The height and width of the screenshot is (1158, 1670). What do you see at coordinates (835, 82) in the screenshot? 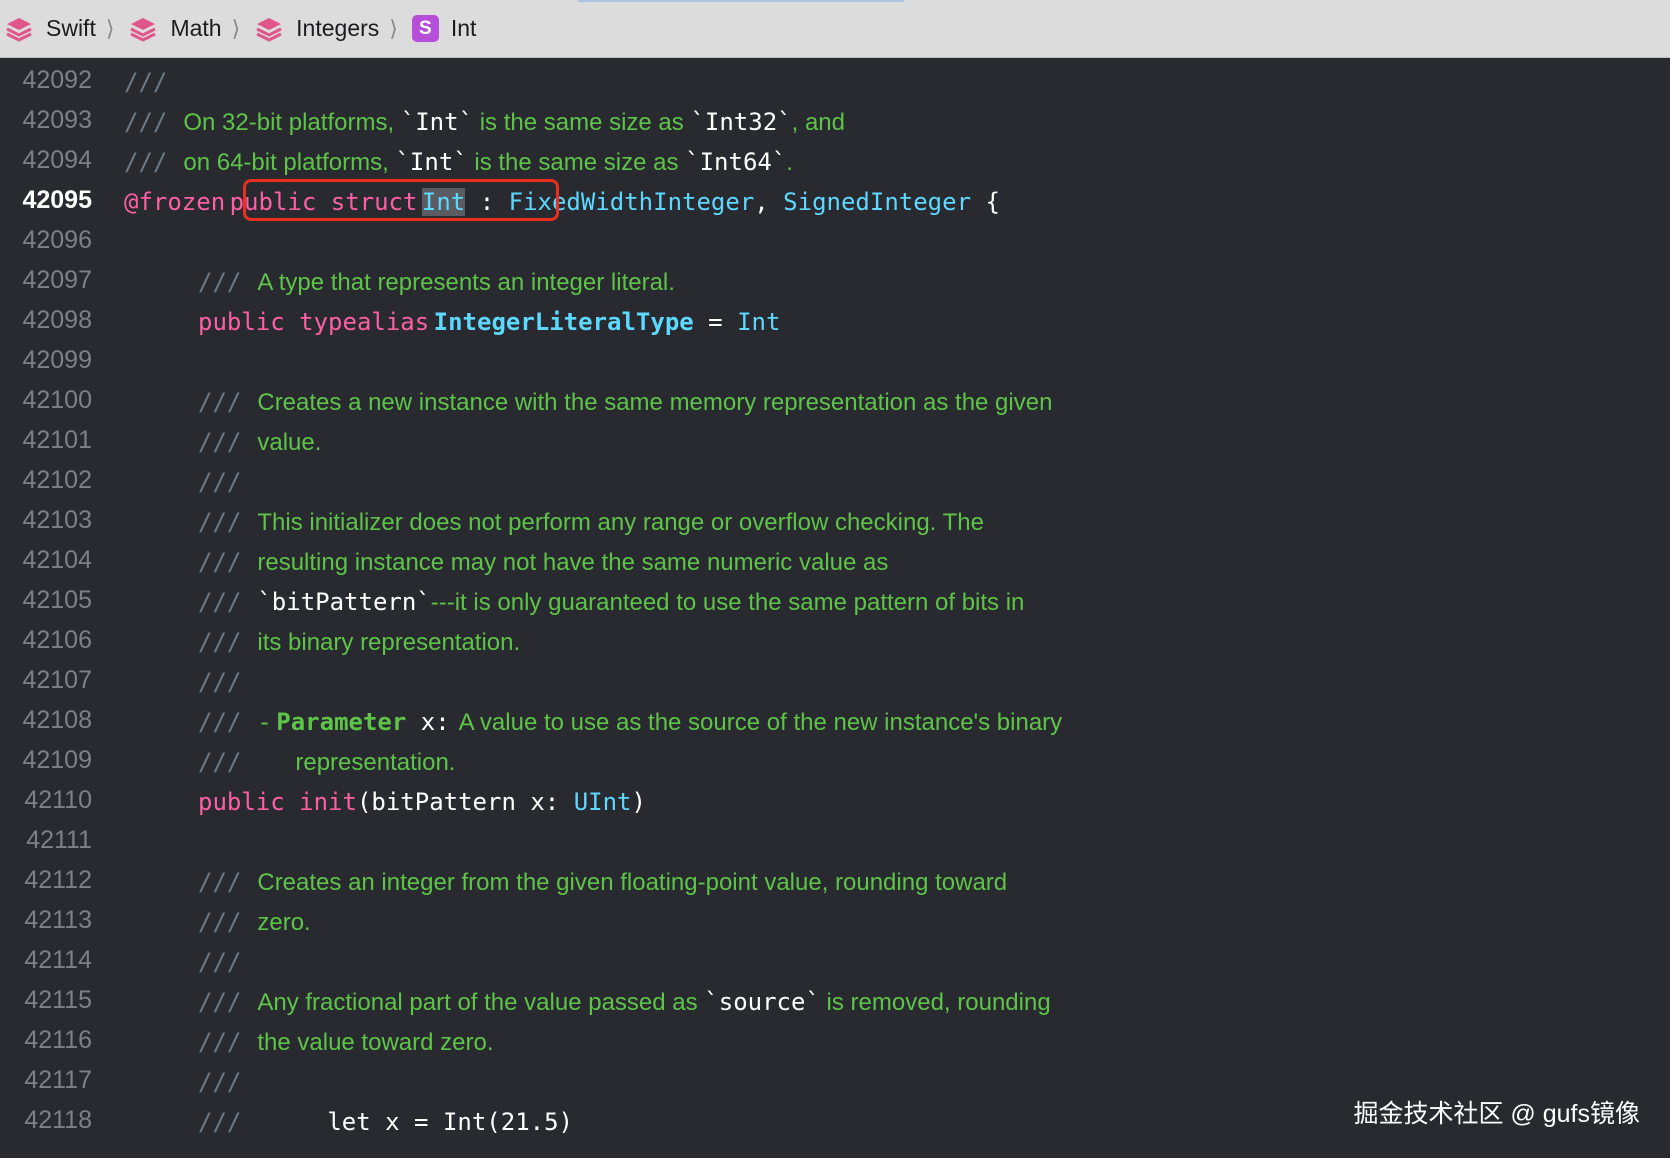
I see `code-line: 42092 ///` at bounding box center [835, 82].